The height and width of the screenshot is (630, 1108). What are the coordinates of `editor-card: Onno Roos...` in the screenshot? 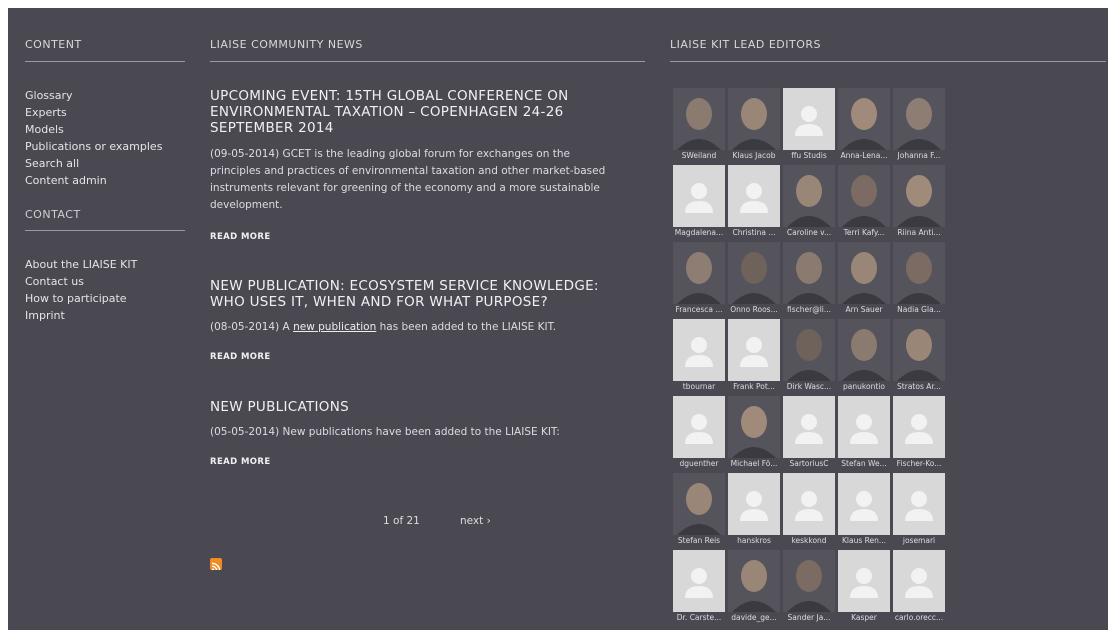 It's located at (754, 280).